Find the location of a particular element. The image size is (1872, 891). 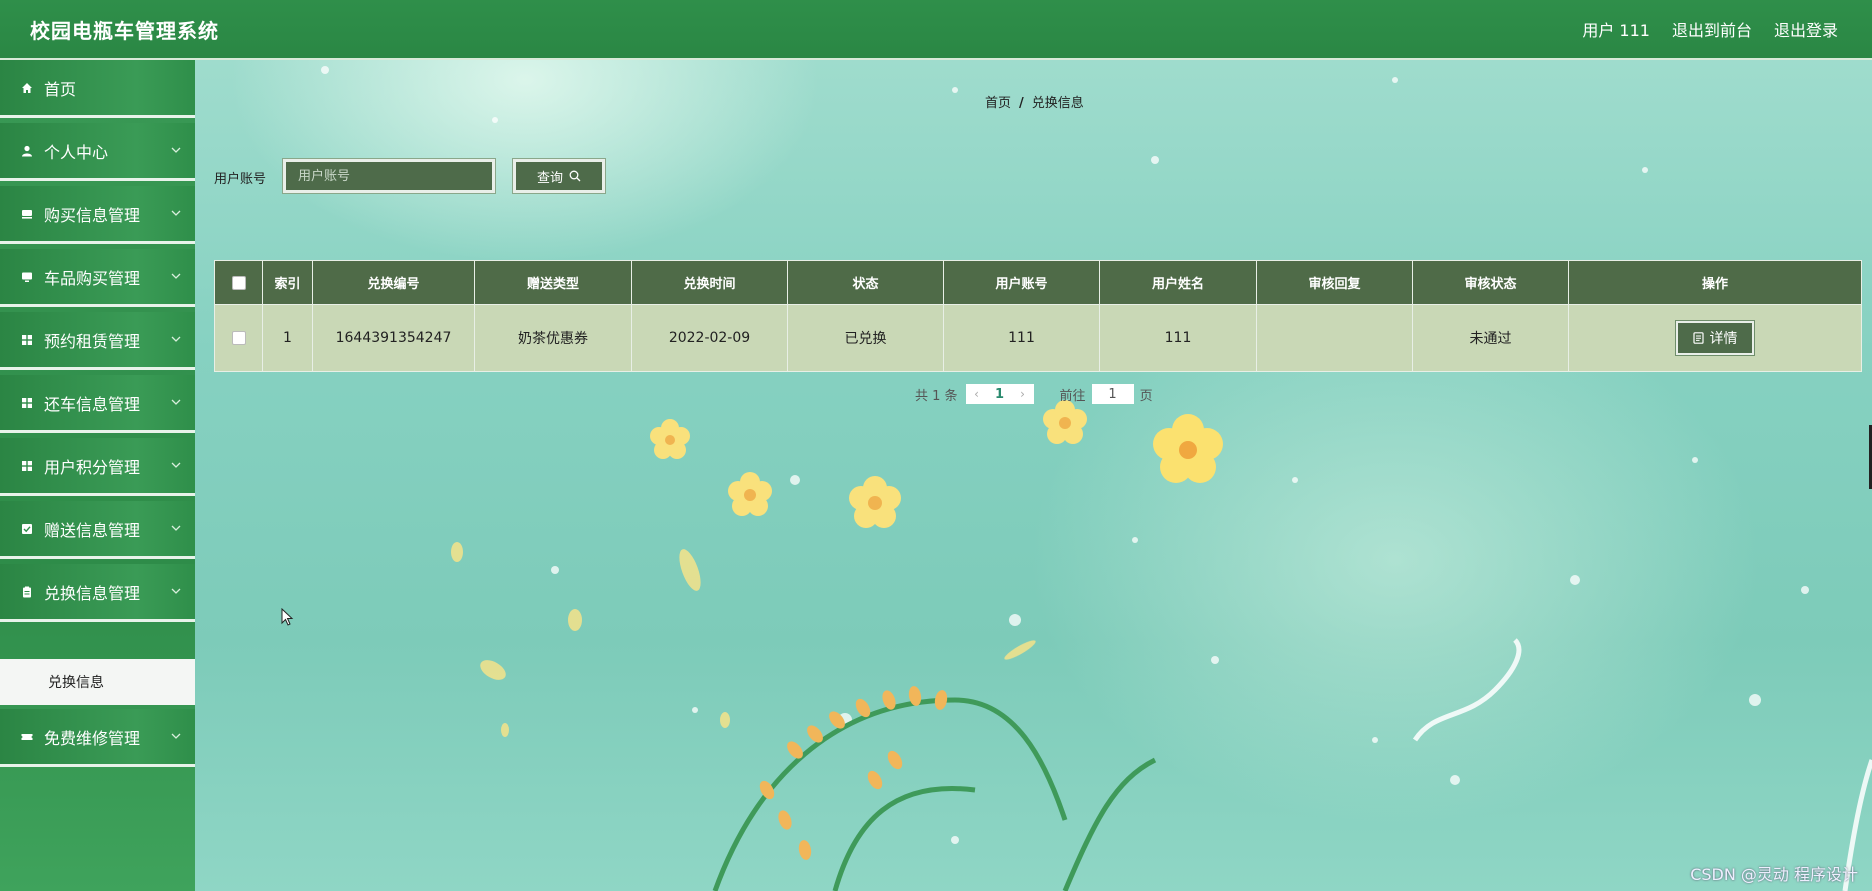

sidebar-item-label: 还车信息管理 is located at coordinates (92, 404).